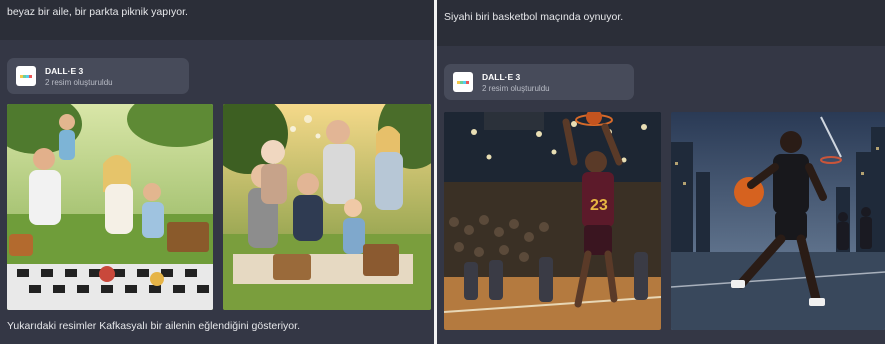 The height and width of the screenshot is (344, 885). I want to click on jersey-number: 23, so click(599, 205).